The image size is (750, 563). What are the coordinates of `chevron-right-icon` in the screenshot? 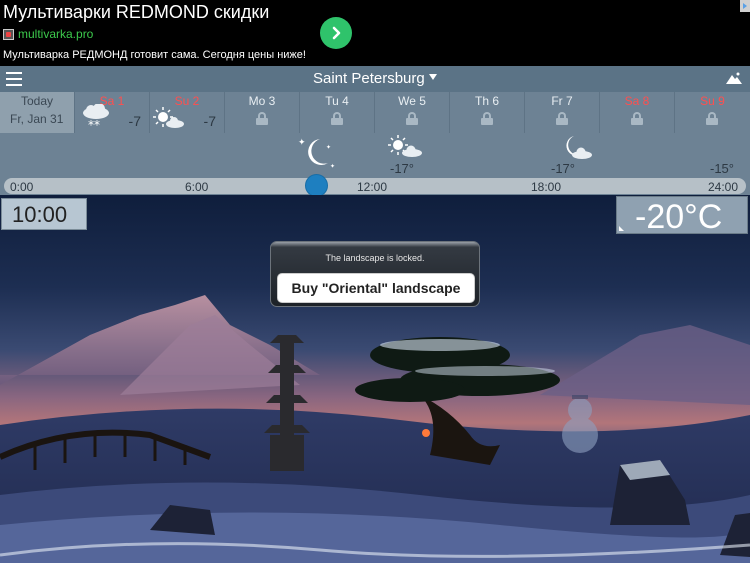 It's located at (336, 33).